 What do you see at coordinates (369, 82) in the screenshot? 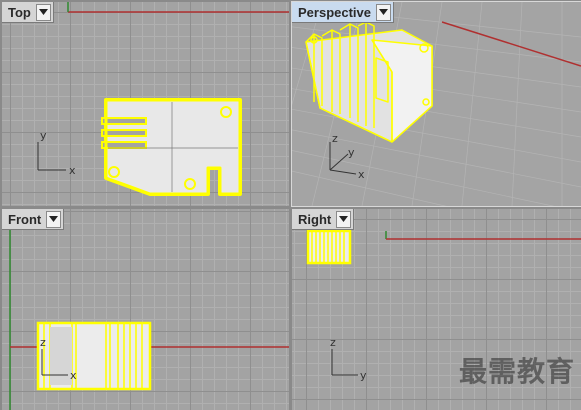
I see `selected-part-perspective` at bounding box center [369, 82].